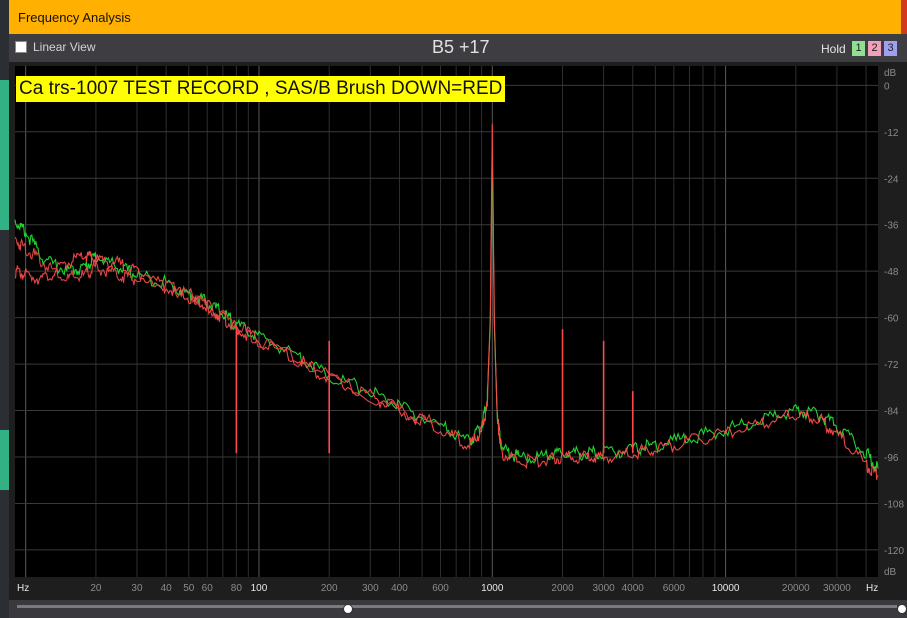  I want to click on x-tick-label: 30, so click(137, 588).